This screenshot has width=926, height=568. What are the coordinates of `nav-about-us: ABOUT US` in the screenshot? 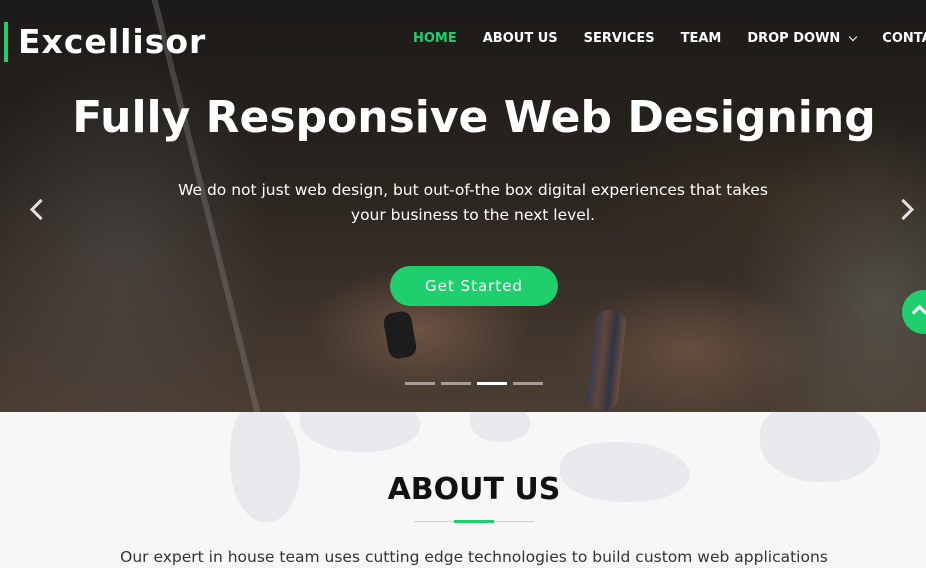 It's located at (520, 38).